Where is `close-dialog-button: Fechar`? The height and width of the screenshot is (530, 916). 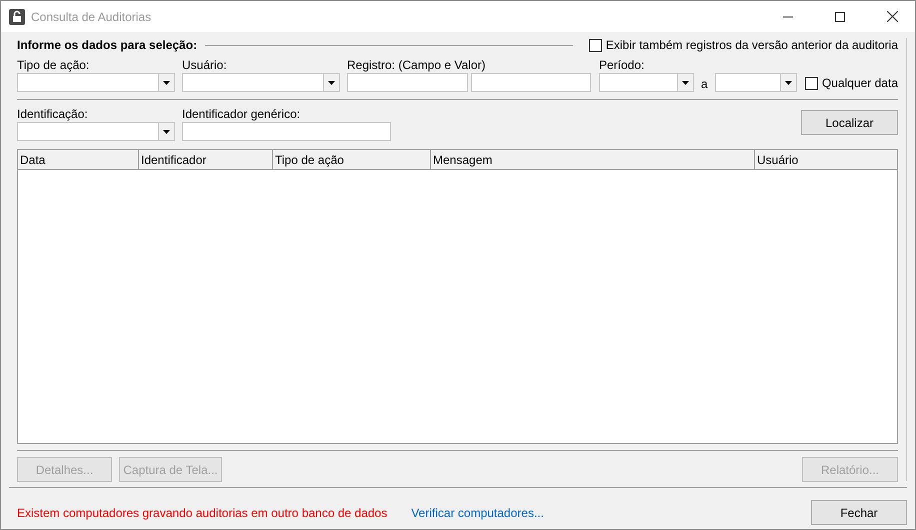
close-dialog-button: Fechar is located at coordinates (859, 512).